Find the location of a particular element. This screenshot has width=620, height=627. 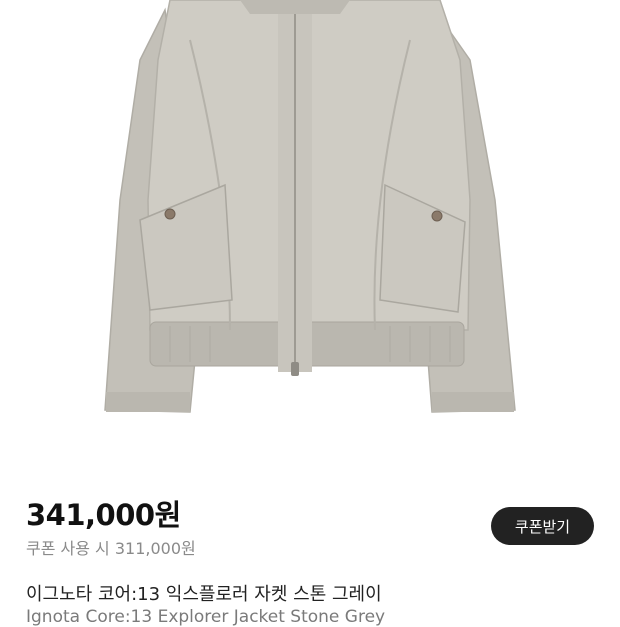

price: 341,000원 is located at coordinates (103, 515).